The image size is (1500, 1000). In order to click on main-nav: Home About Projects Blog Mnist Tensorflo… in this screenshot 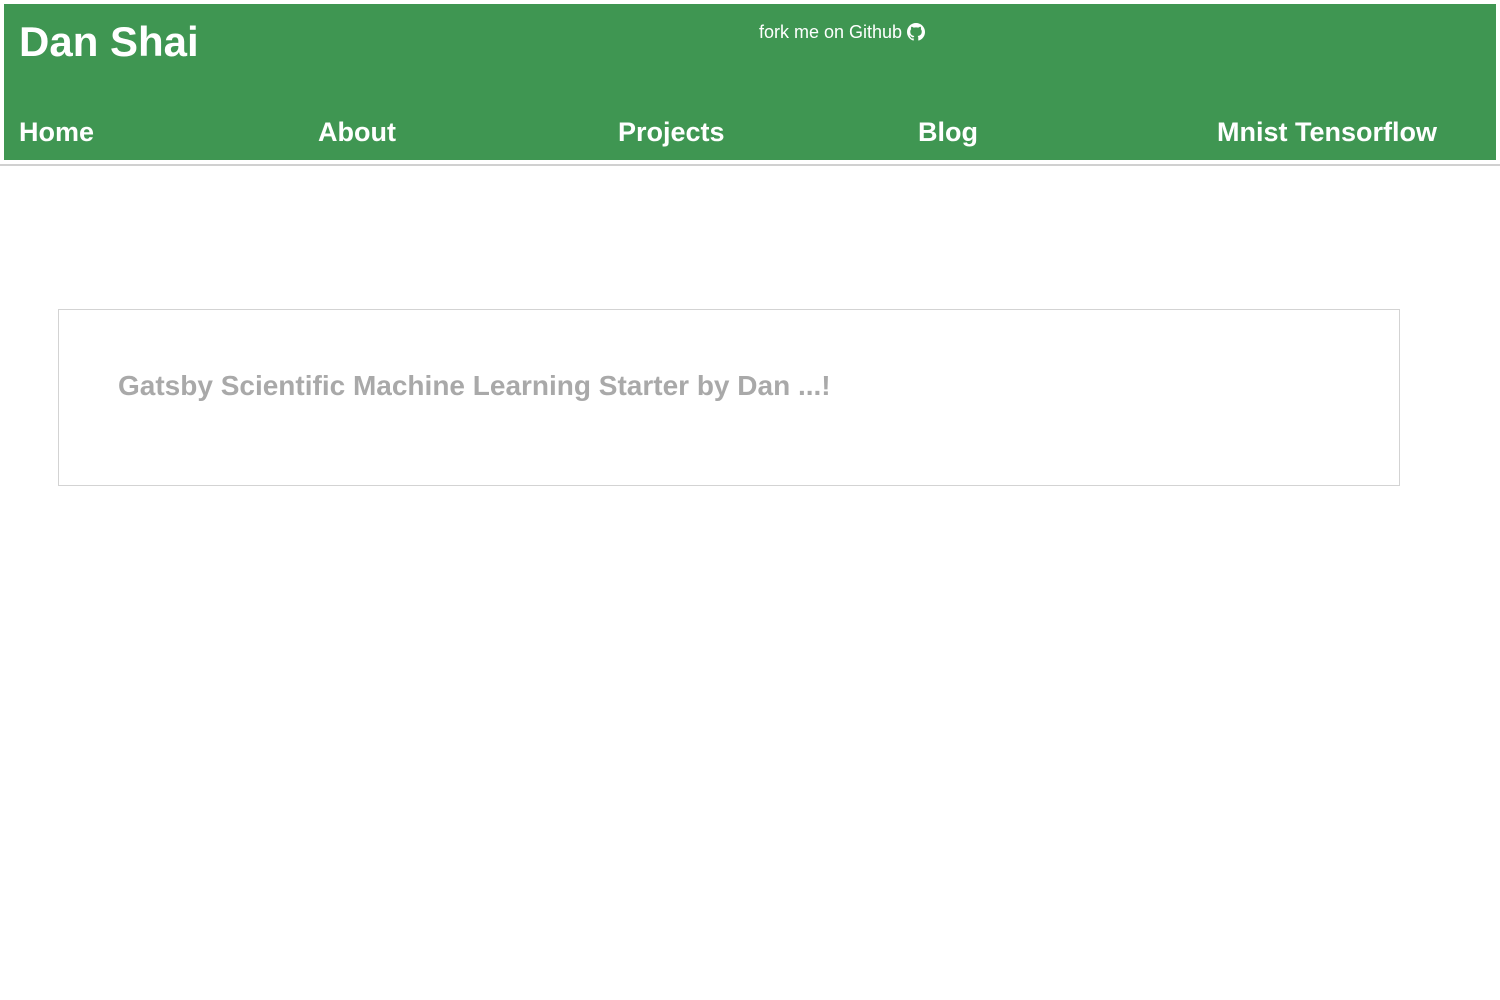, I will do `click(750, 132)`.